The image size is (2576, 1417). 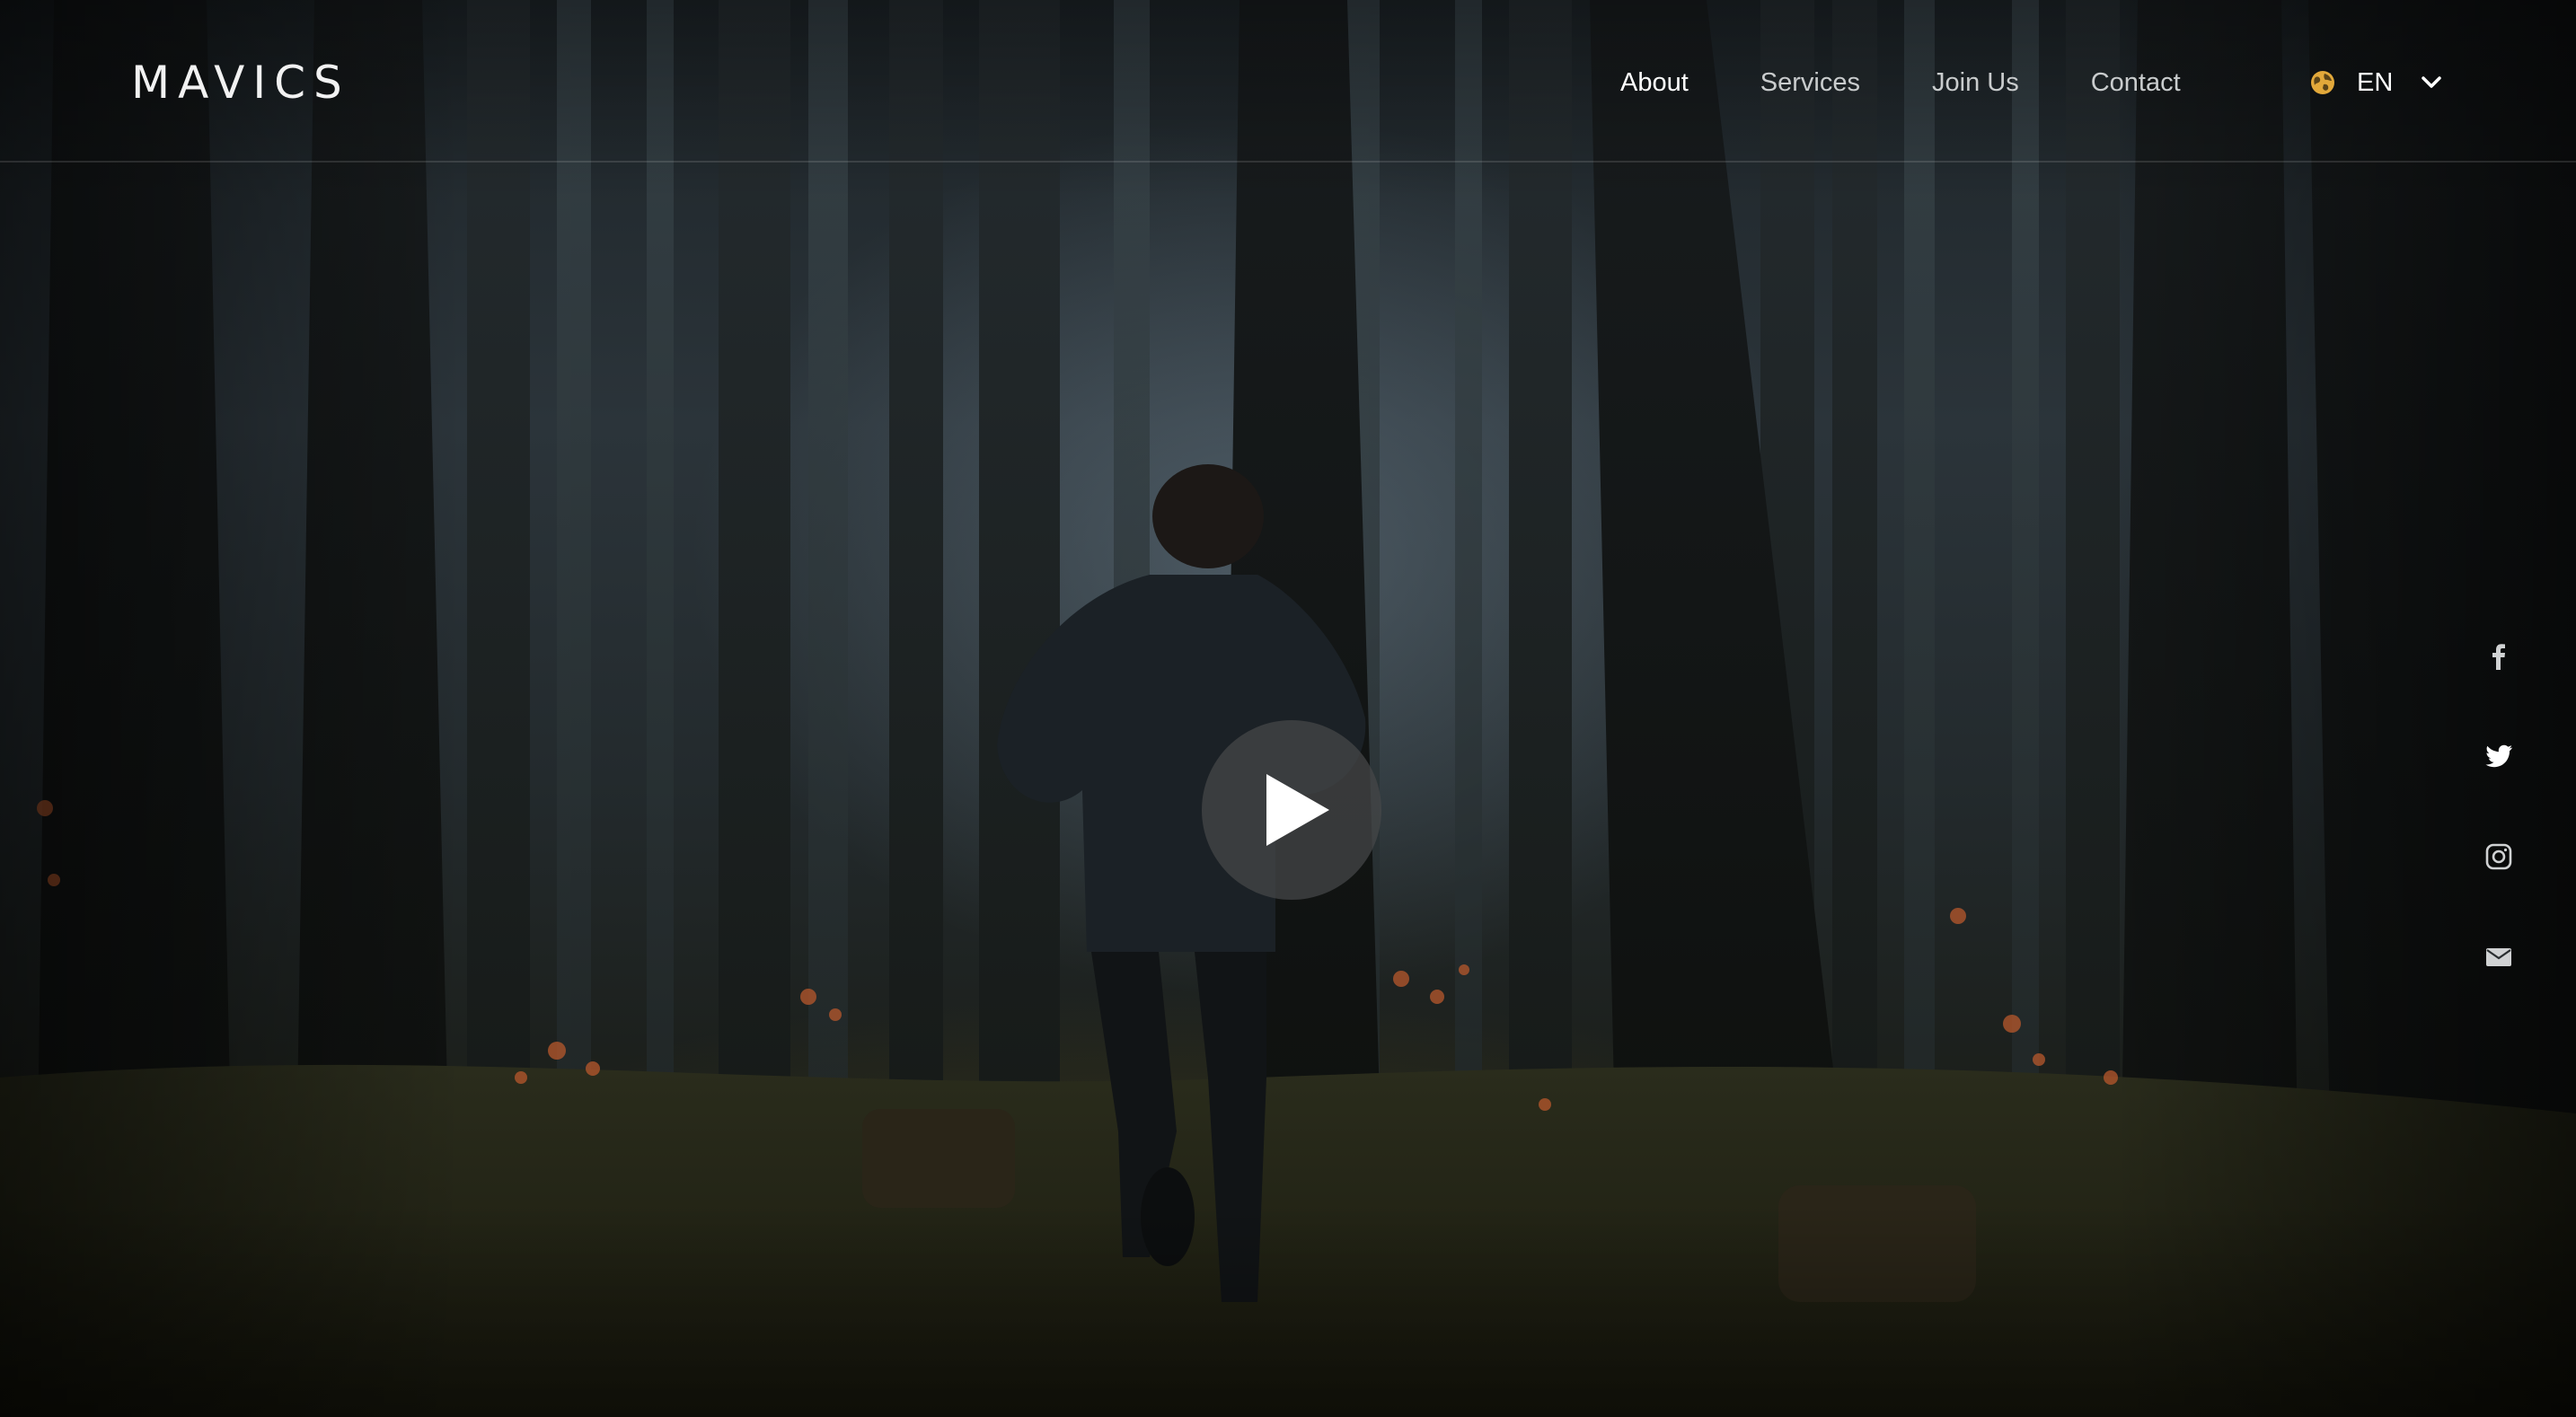 I want to click on instagram-icon, so click(x=2498, y=856).